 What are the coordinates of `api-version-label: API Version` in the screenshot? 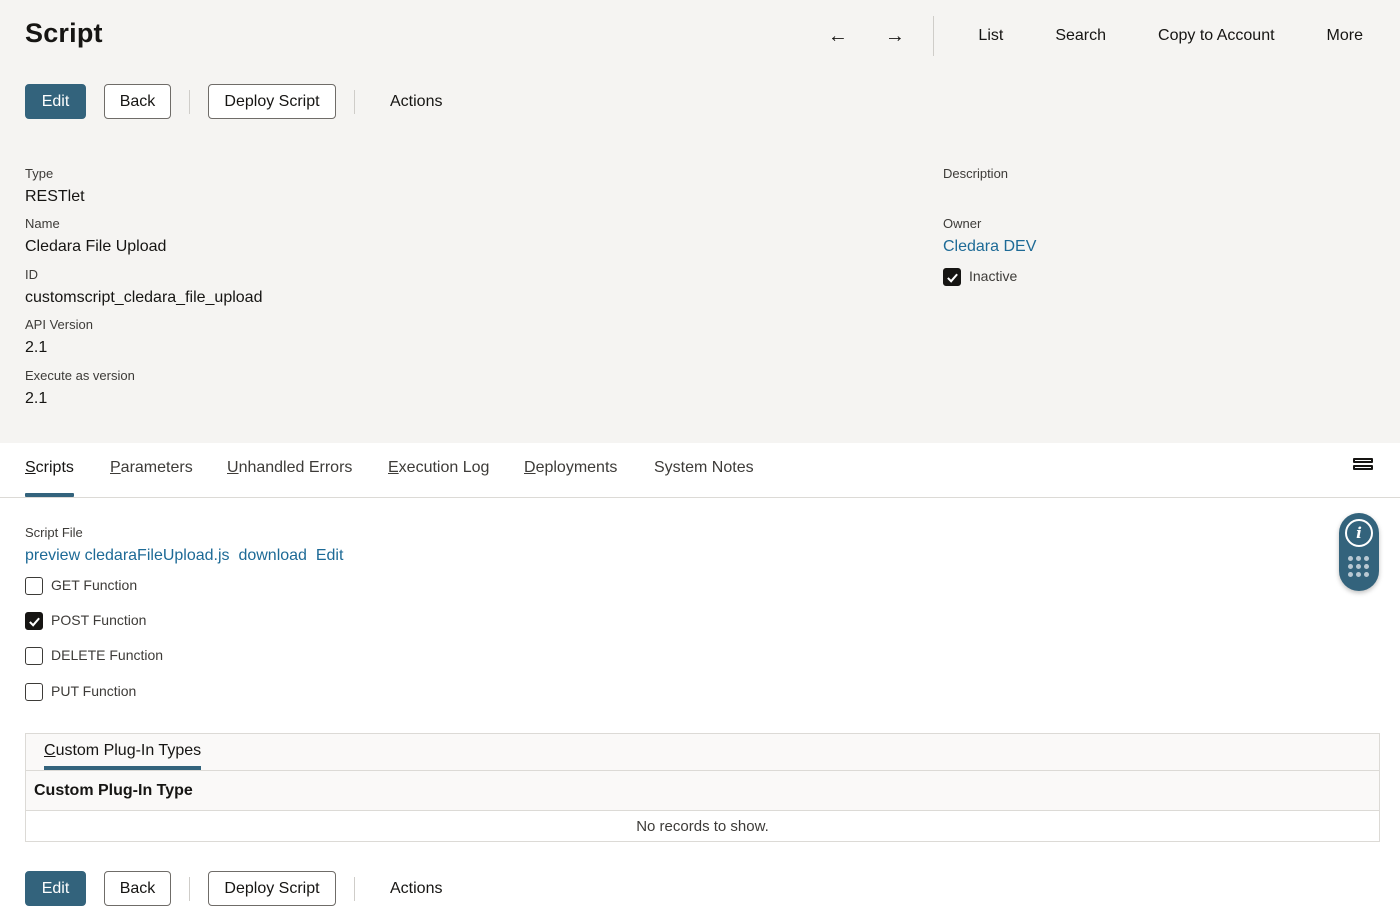 It's located at (59, 324).